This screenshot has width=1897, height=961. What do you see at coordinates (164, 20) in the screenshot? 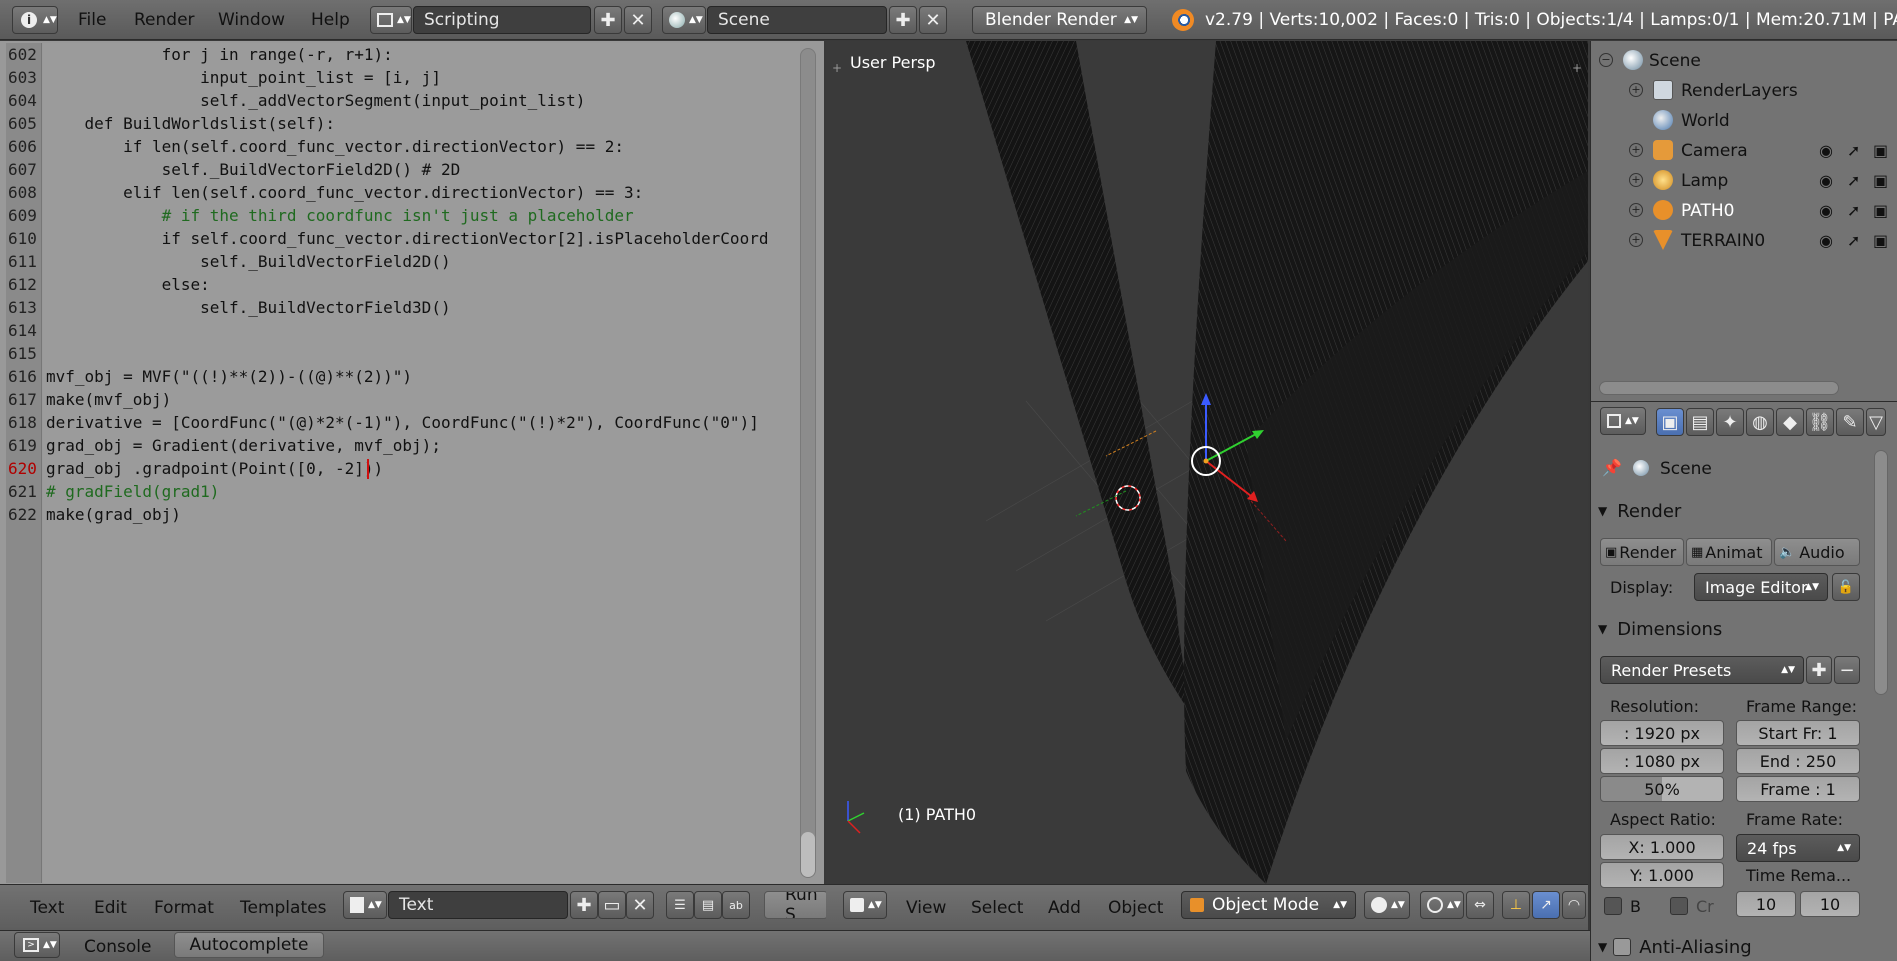
I see `menu-render: Render` at bounding box center [164, 20].